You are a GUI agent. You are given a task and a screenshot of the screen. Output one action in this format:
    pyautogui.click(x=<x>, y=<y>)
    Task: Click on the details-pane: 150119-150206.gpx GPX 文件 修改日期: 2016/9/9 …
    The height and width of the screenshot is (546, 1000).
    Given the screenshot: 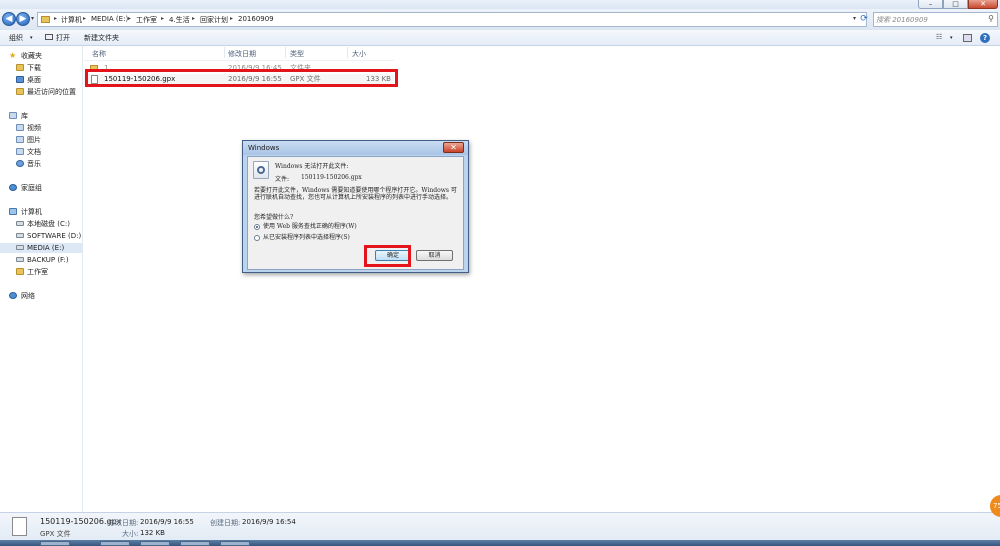 What is the action you would take?
    pyautogui.click(x=500, y=526)
    